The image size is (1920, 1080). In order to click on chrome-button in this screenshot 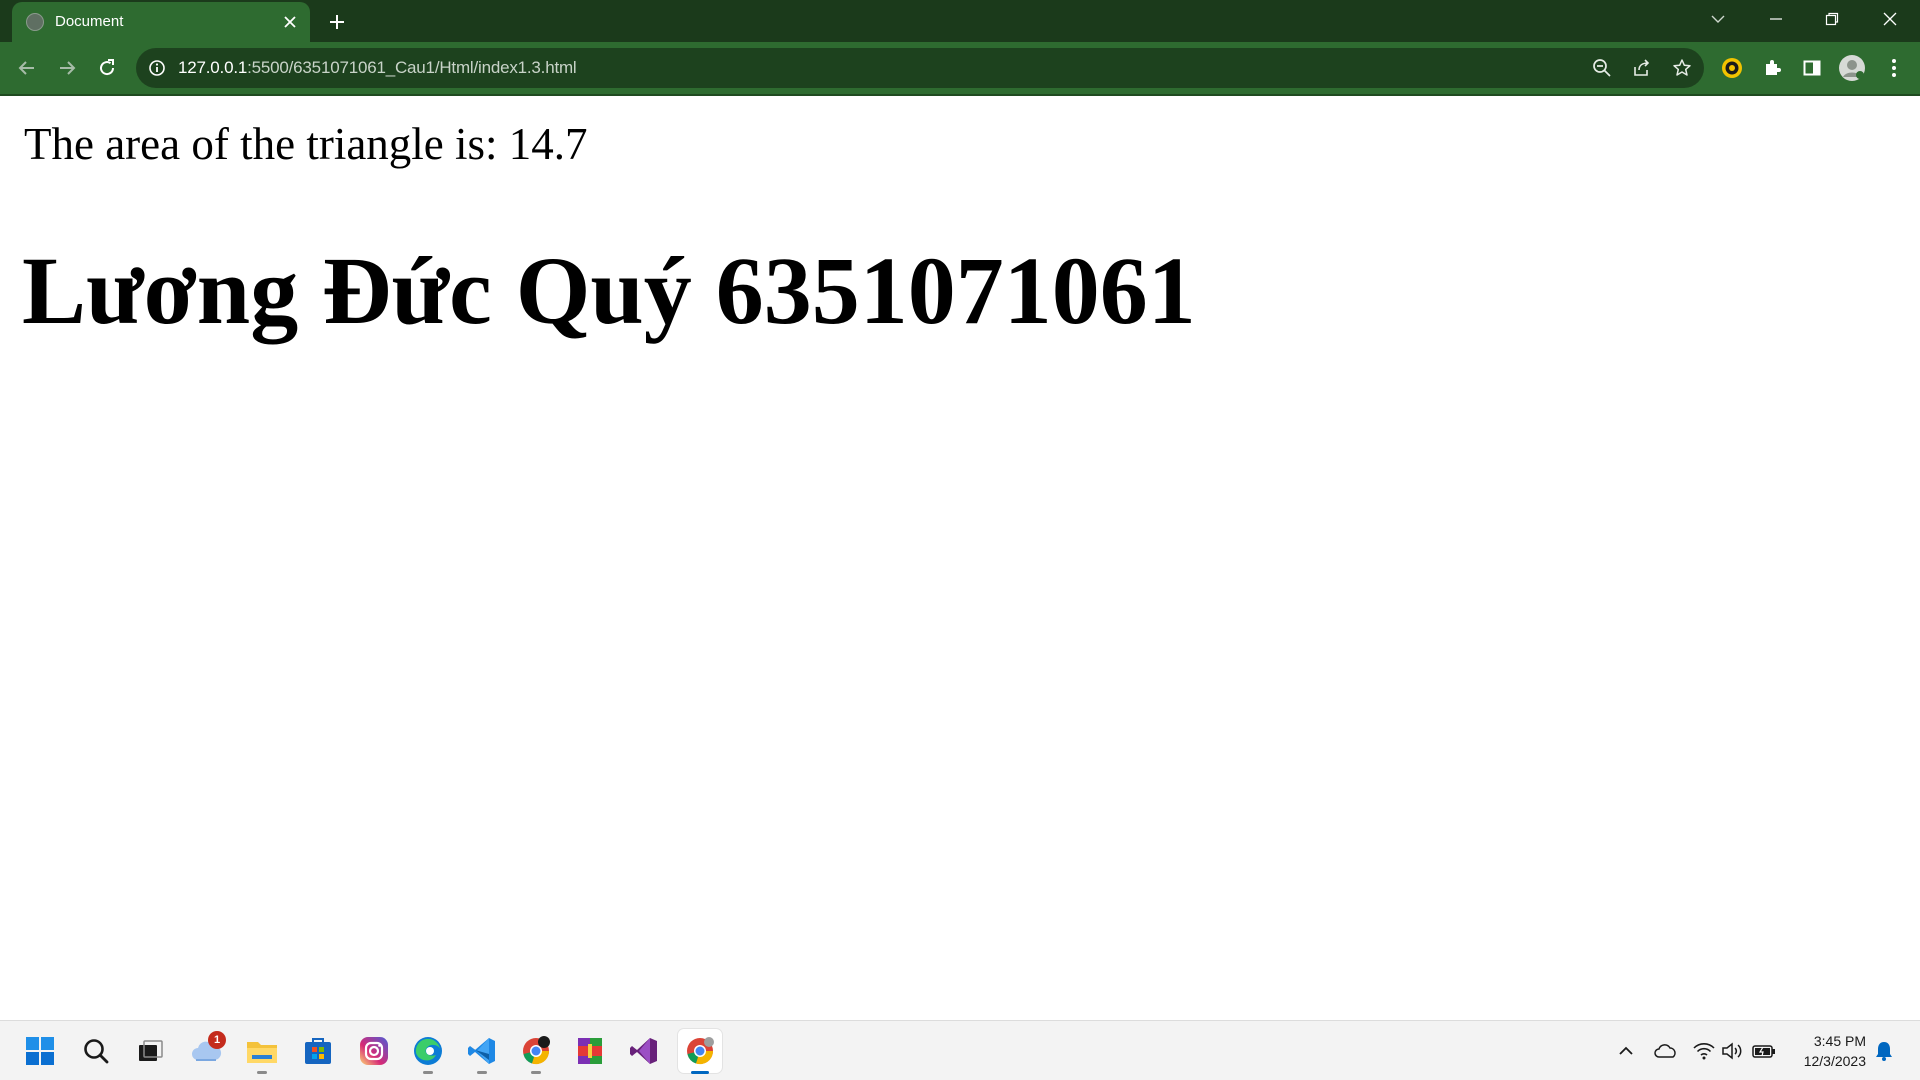, I will do `click(536, 1051)`.